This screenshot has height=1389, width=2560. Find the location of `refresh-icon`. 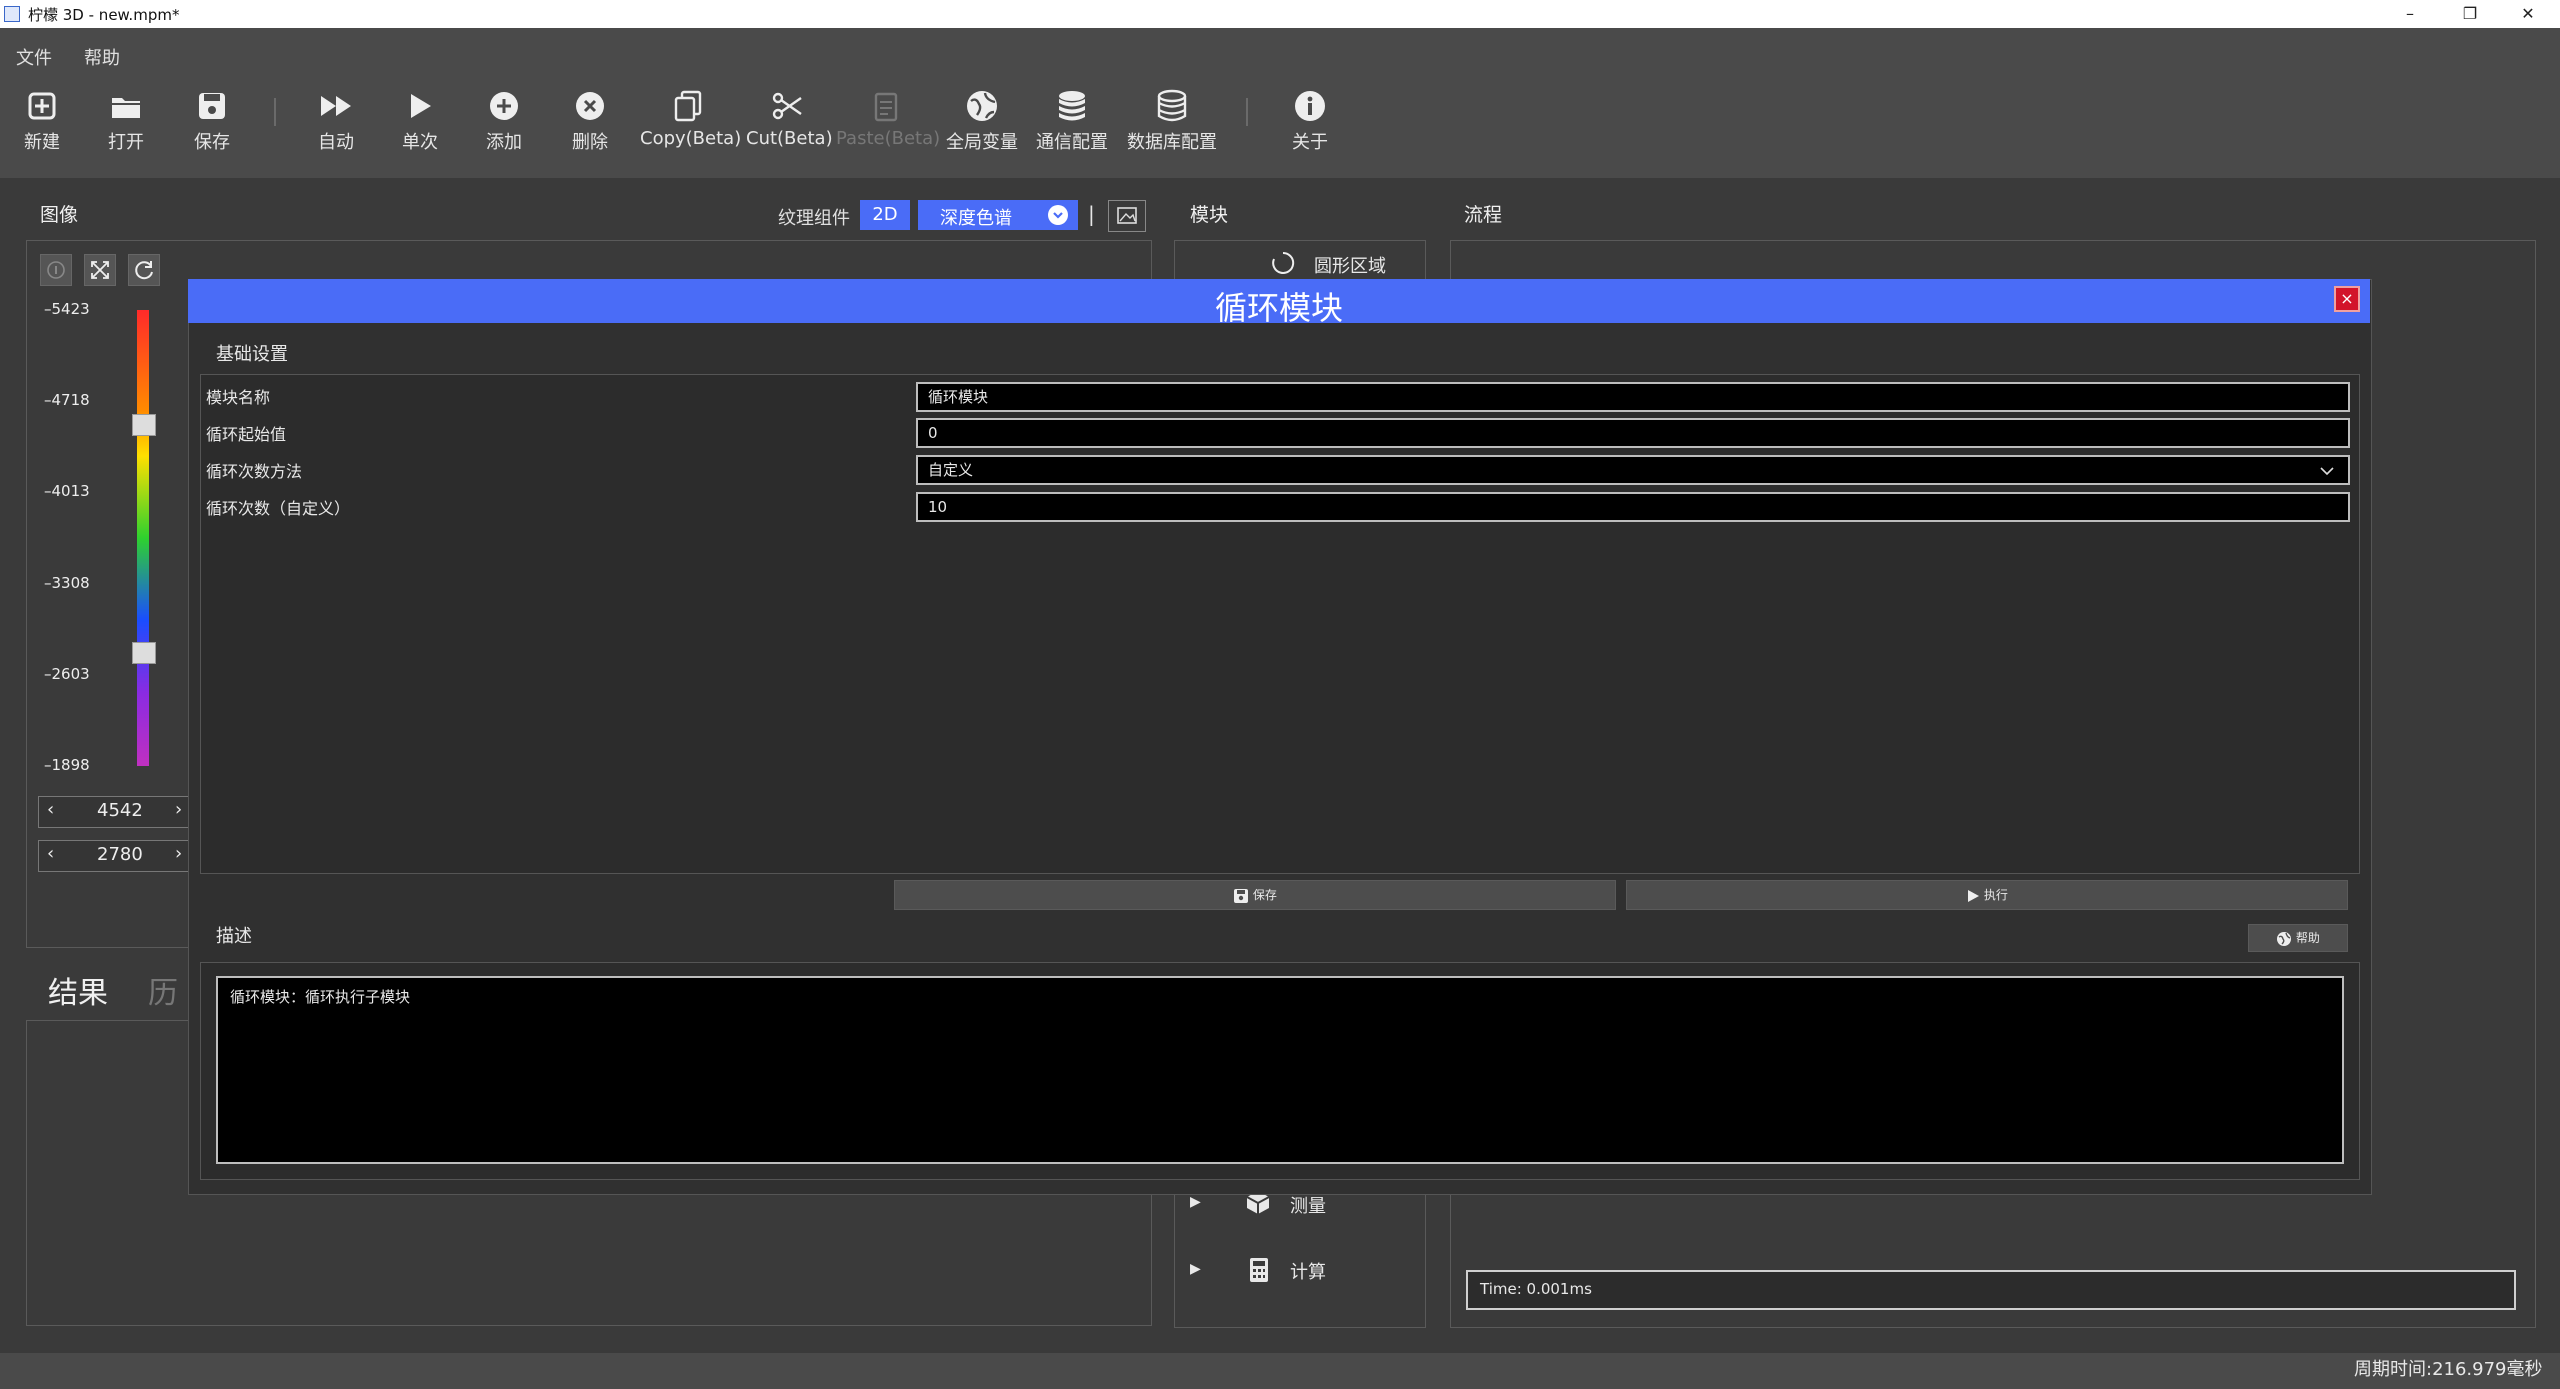

refresh-icon is located at coordinates (144, 270).